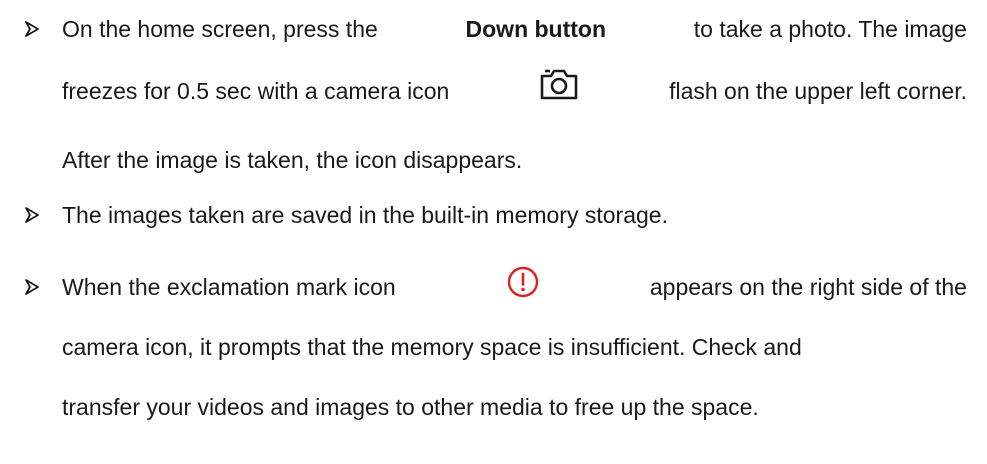 Image resolution: width=987 pixels, height=464 pixels. What do you see at coordinates (818, 91) in the screenshot?
I see `text-segment: flash on the upper left corner.` at bounding box center [818, 91].